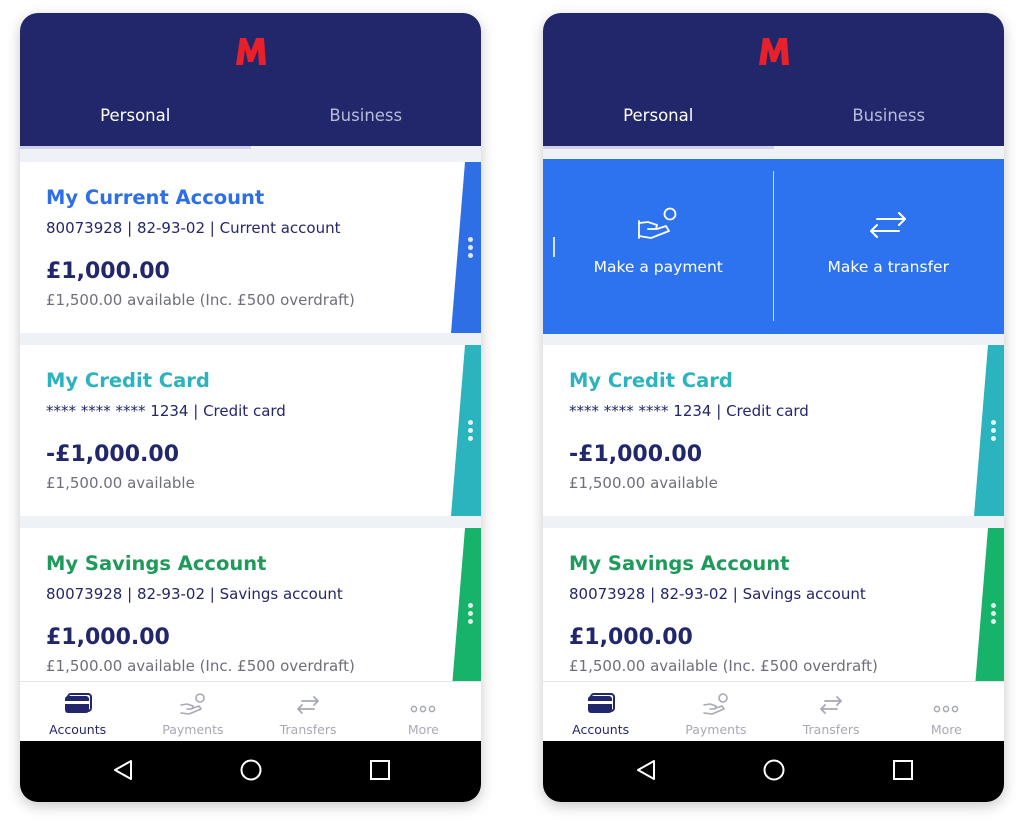 The width and height of the screenshot is (1024, 829). I want to click on account-details: 80073928 | 82-93-02 | Current account, so click(193, 228).